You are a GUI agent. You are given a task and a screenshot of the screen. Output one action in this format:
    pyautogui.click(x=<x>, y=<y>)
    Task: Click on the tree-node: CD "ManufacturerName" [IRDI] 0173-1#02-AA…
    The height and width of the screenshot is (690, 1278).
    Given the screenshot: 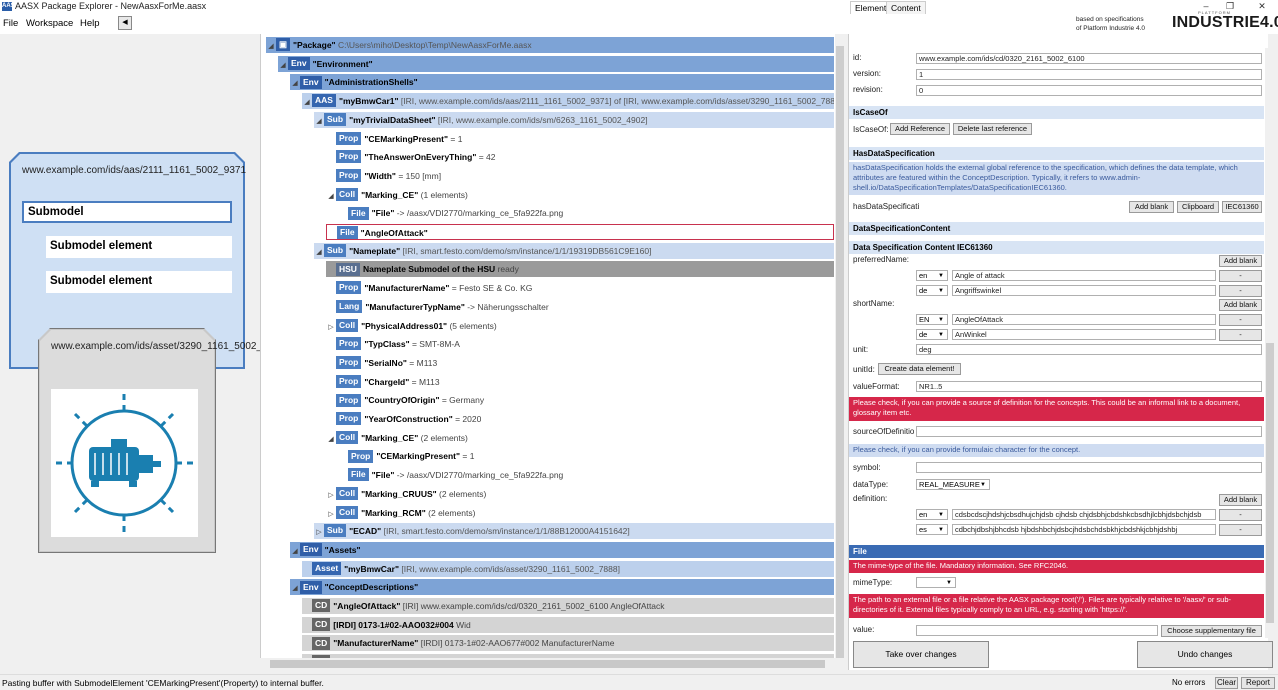 What is the action you would take?
    pyautogui.click(x=568, y=643)
    